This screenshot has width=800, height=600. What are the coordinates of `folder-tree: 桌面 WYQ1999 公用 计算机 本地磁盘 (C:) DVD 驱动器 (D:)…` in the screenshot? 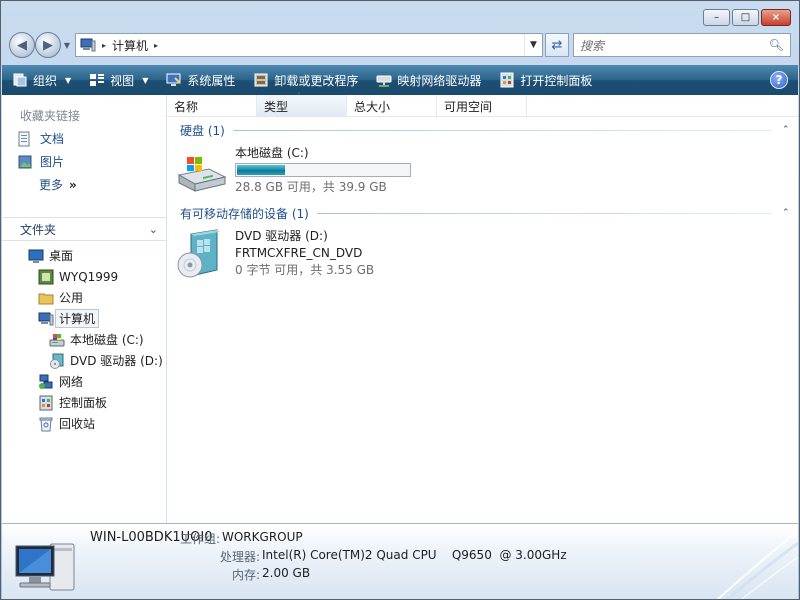 It's located at (84, 339).